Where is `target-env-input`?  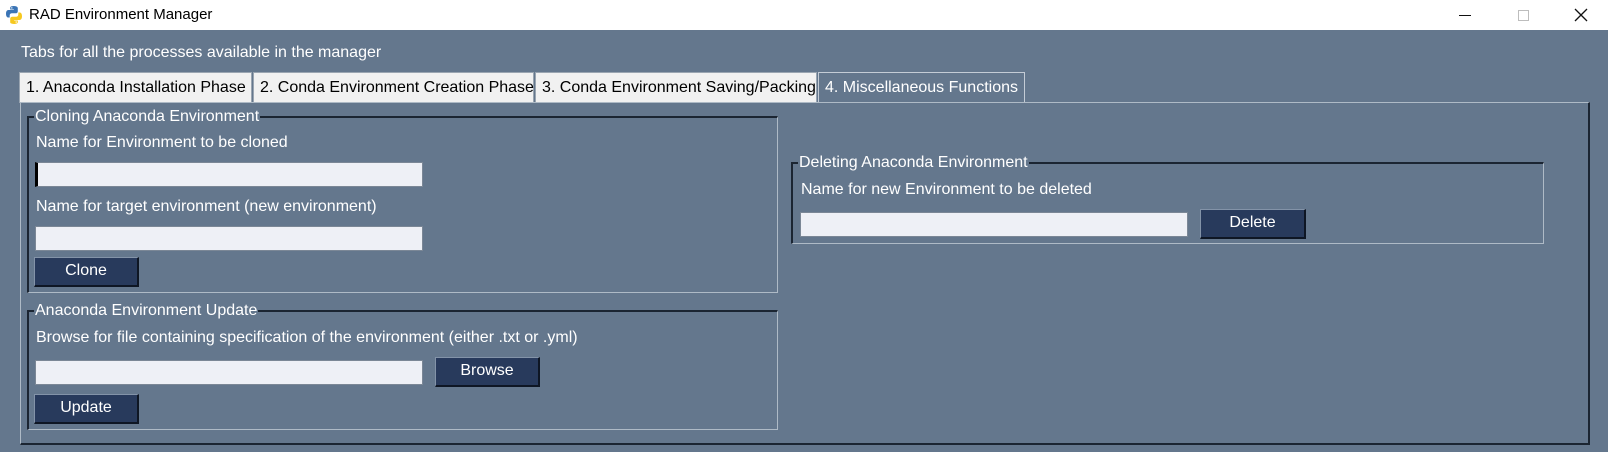
target-env-input is located at coordinates (229, 238).